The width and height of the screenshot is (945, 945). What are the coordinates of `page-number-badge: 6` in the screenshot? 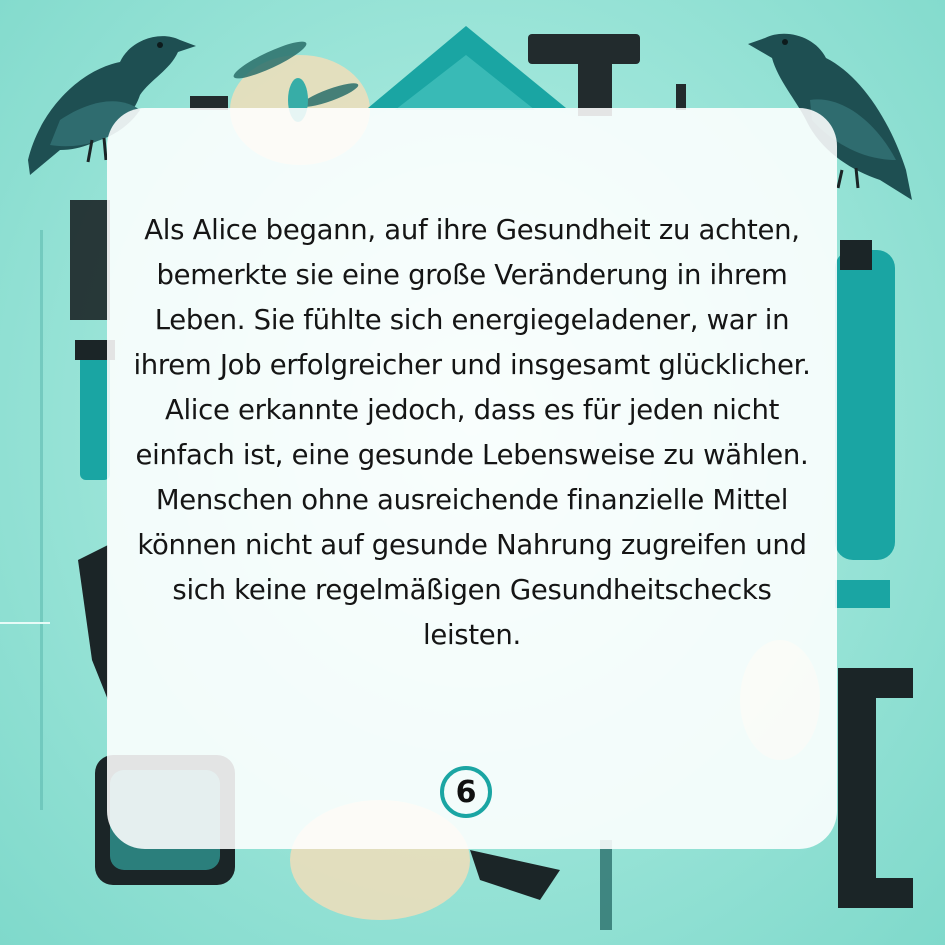 It's located at (466, 792).